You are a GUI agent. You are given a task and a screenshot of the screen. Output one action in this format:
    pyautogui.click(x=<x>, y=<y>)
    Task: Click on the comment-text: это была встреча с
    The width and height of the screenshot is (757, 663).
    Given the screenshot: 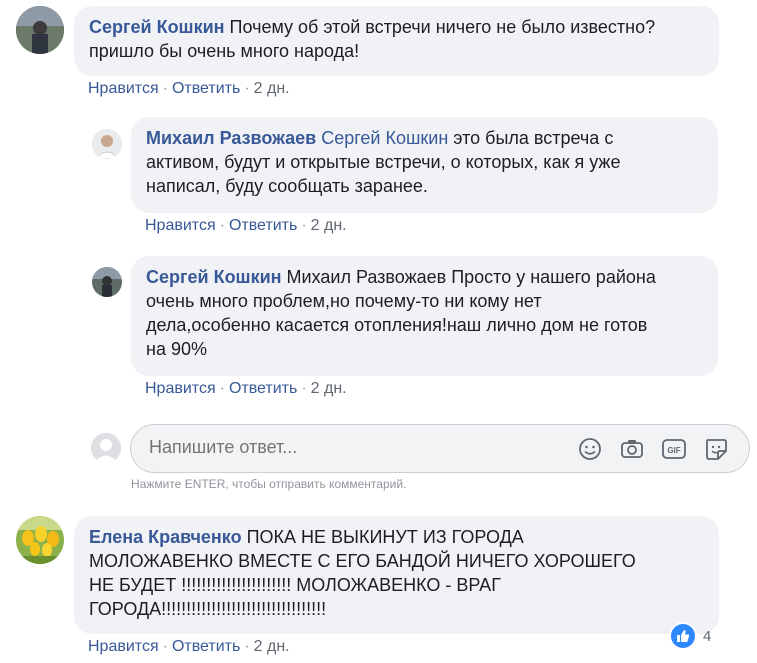 What is the action you would take?
    pyautogui.click(x=533, y=138)
    